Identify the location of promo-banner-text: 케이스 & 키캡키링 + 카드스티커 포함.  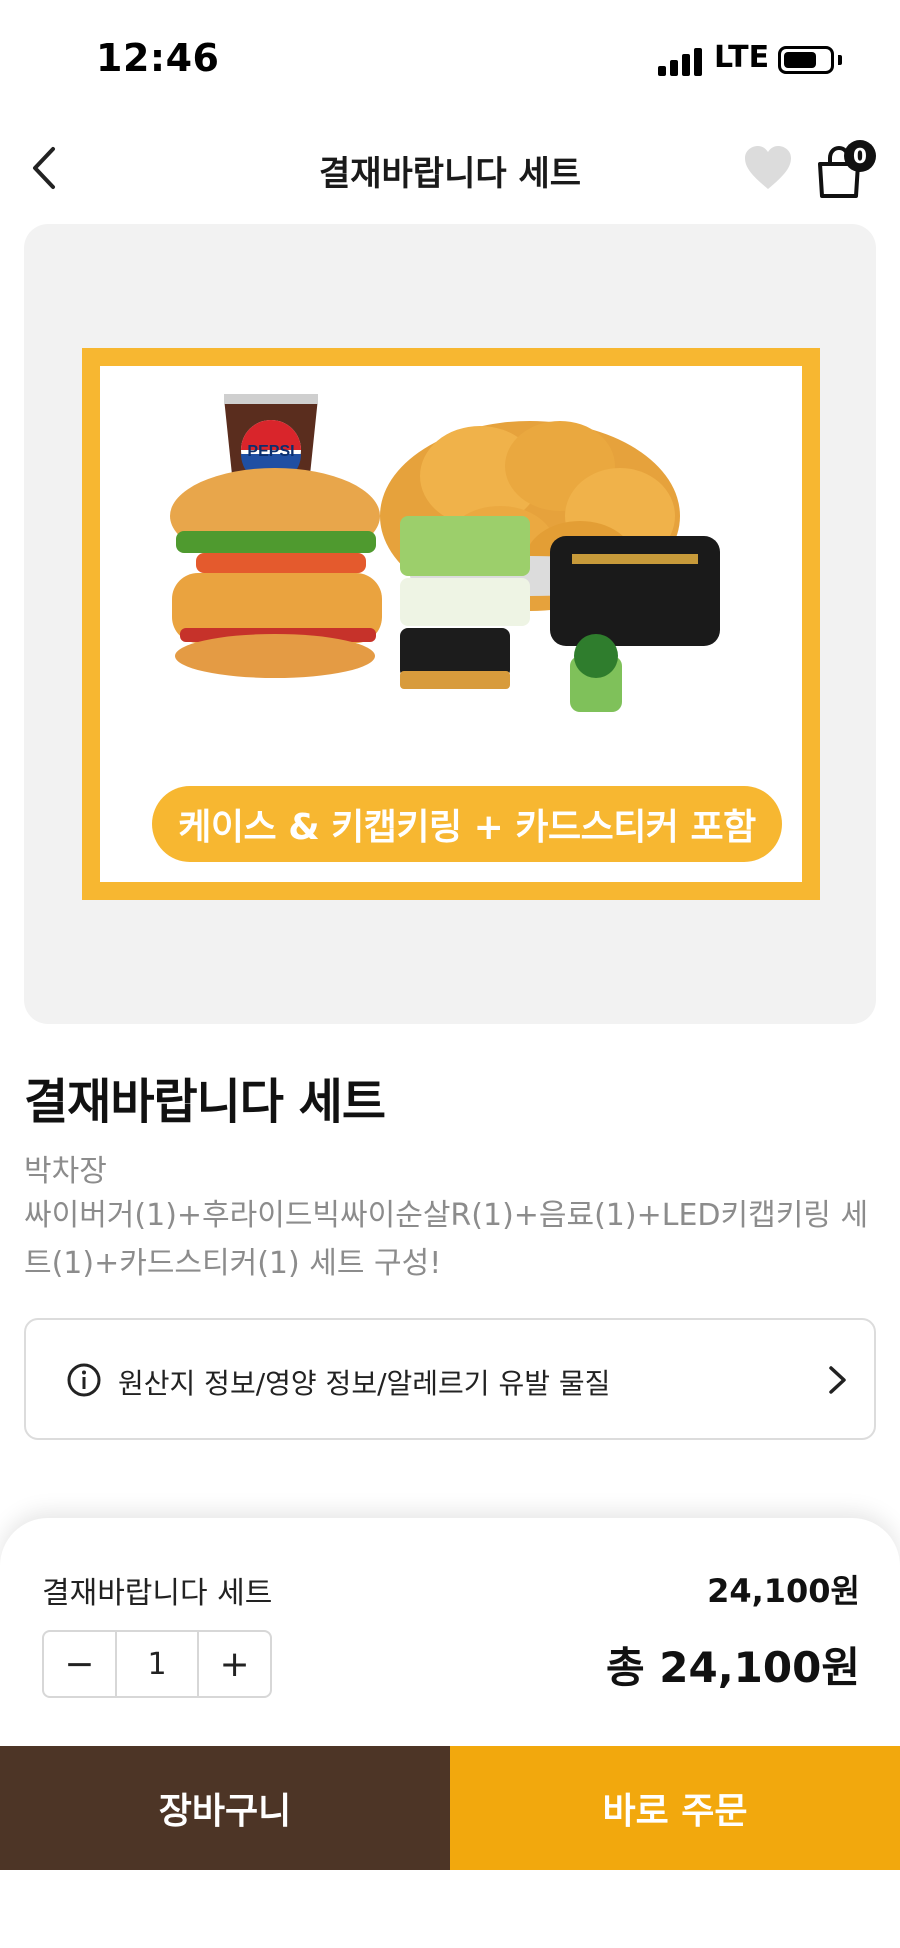
(467, 824).